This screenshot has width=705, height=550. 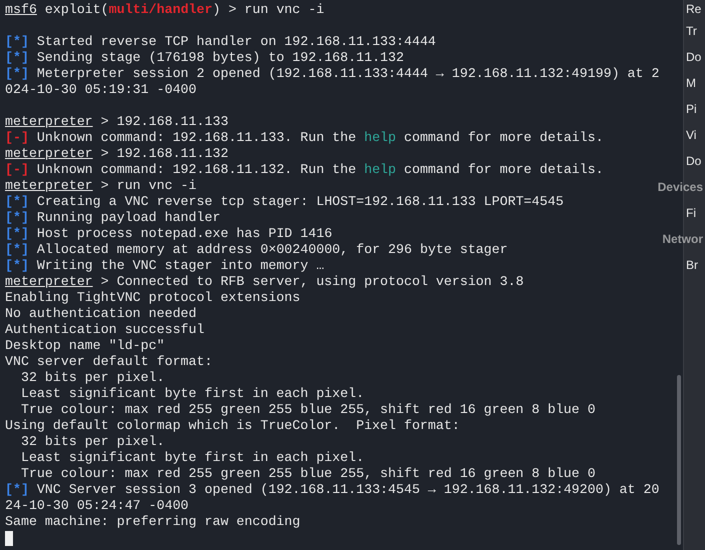 I want to click on sidebar-item: Vi, so click(x=691, y=135).